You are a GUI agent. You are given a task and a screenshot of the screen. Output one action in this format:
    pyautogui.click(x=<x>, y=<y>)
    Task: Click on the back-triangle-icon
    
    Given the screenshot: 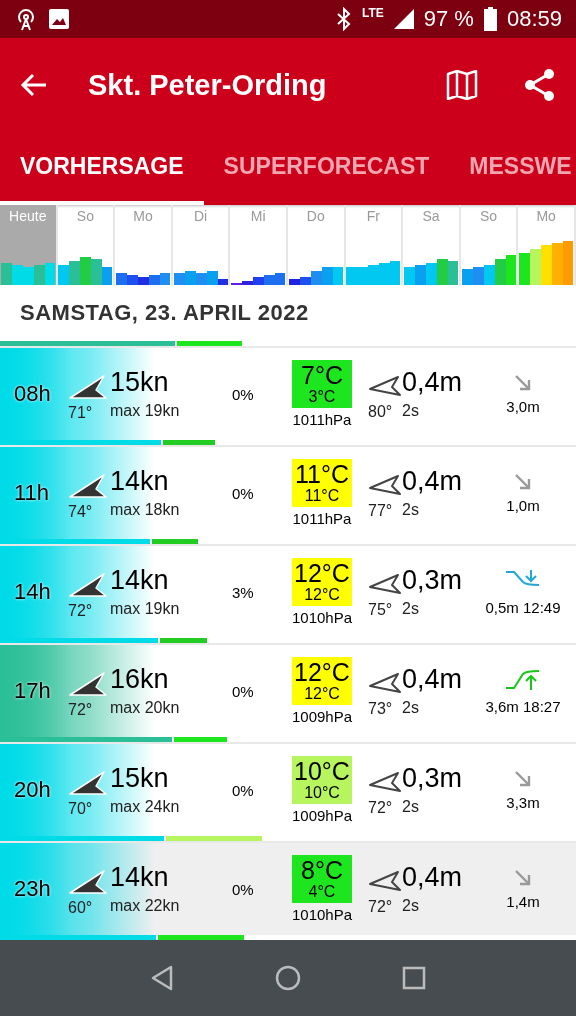 What is the action you would take?
    pyautogui.click(x=162, y=978)
    